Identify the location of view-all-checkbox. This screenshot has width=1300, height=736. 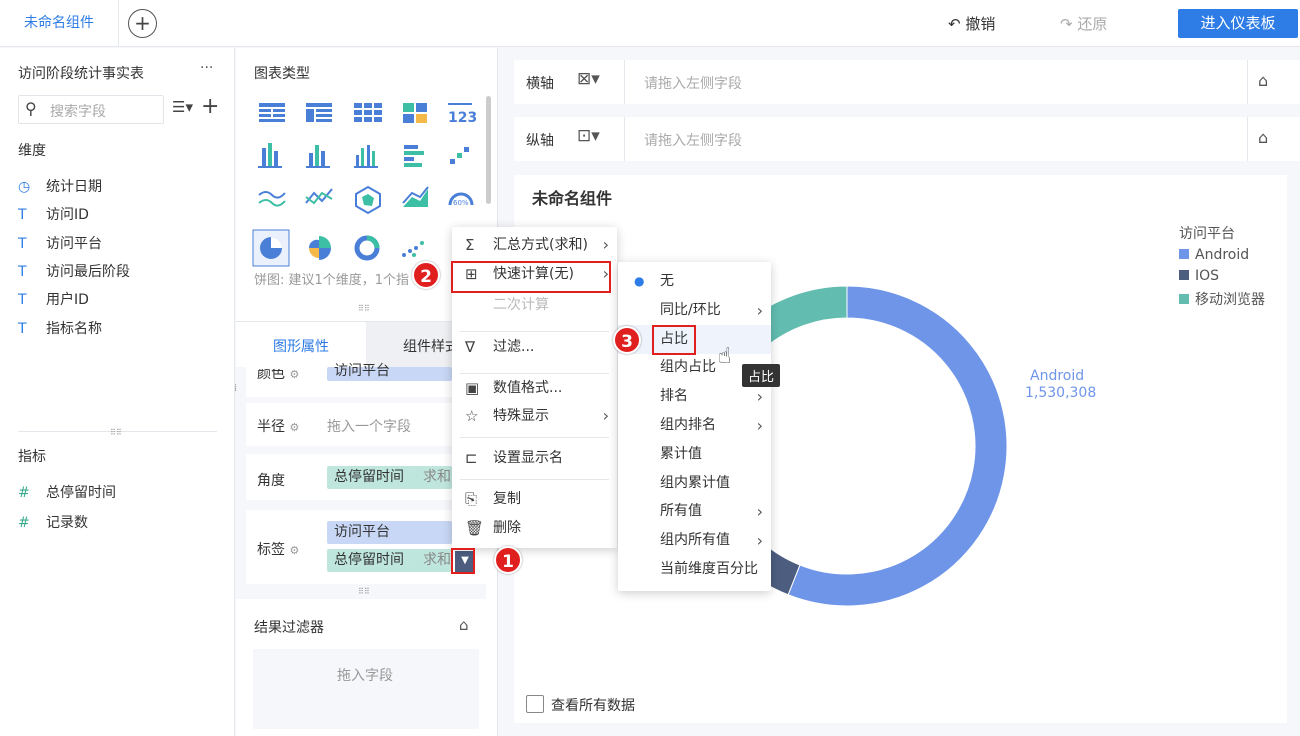
(535, 704).